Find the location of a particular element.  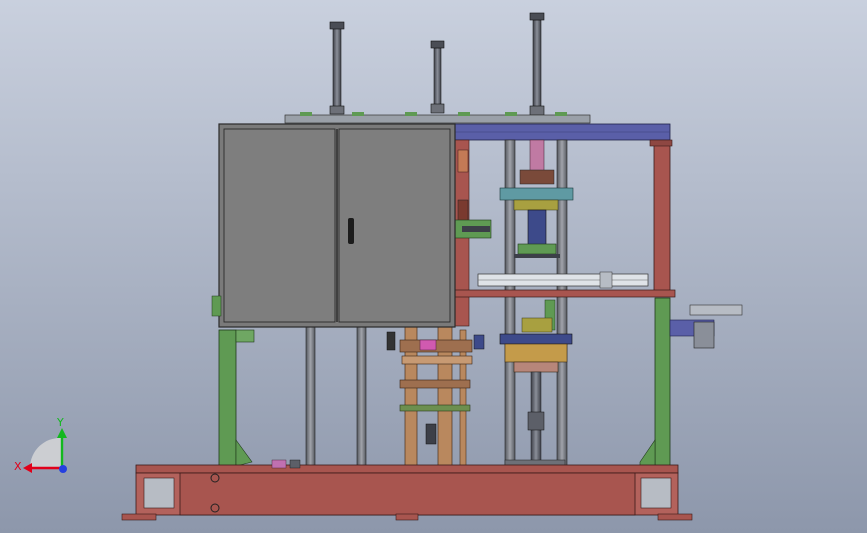

cabinet-handle-icon is located at coordinates (351, 231).